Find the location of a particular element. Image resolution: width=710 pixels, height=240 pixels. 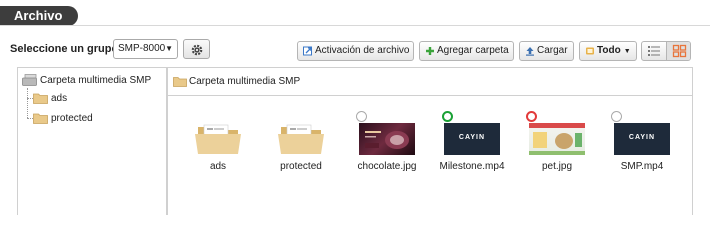

page-title: Archivo is located at coordinates (39, 16).